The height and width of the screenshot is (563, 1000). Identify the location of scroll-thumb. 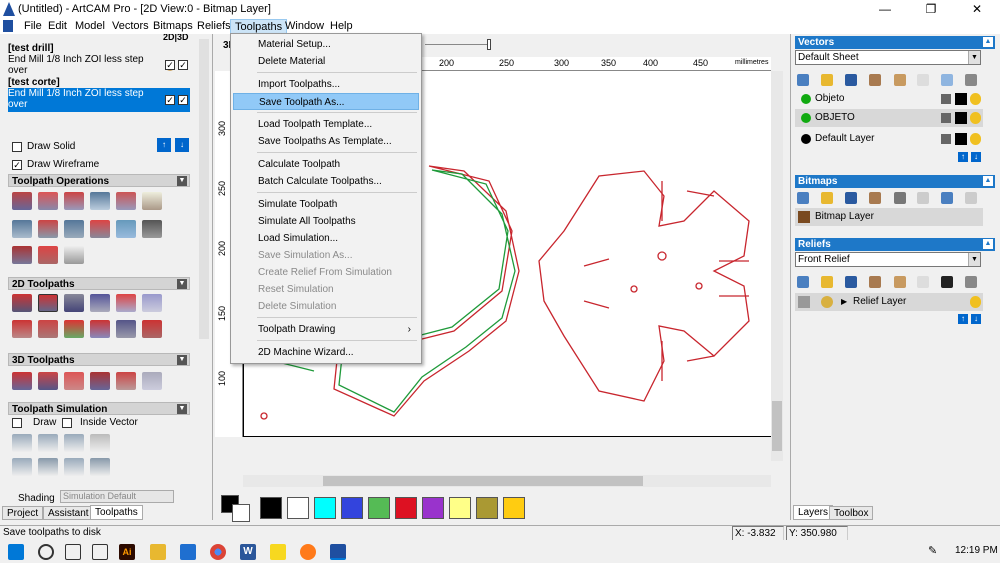
(483, 481).